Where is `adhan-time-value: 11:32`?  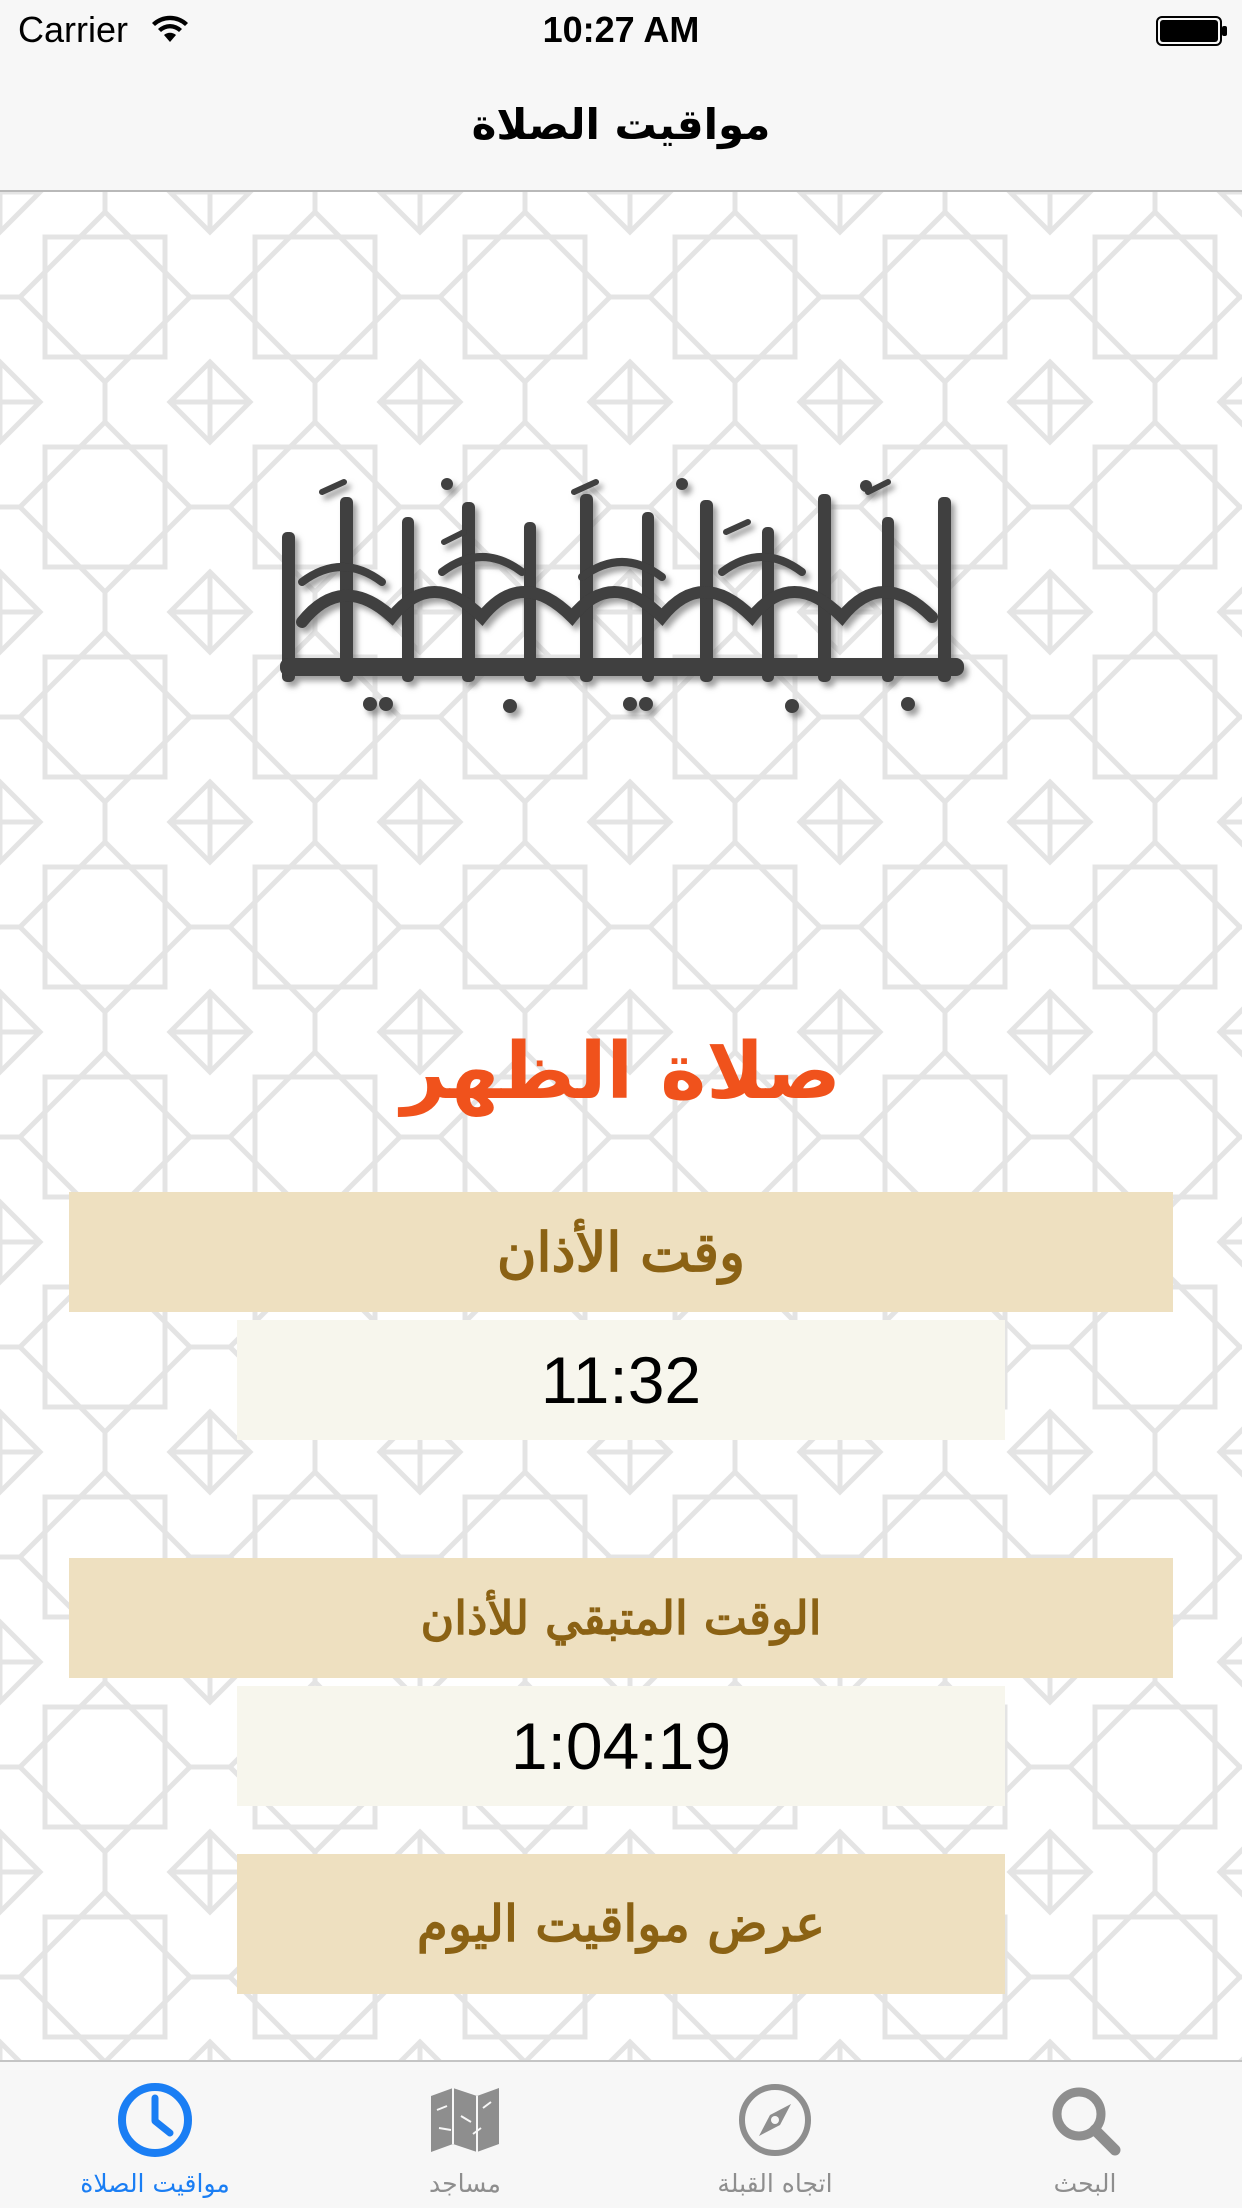 adhan-time-value: 11:32 is located at coordinates (621, 1380).